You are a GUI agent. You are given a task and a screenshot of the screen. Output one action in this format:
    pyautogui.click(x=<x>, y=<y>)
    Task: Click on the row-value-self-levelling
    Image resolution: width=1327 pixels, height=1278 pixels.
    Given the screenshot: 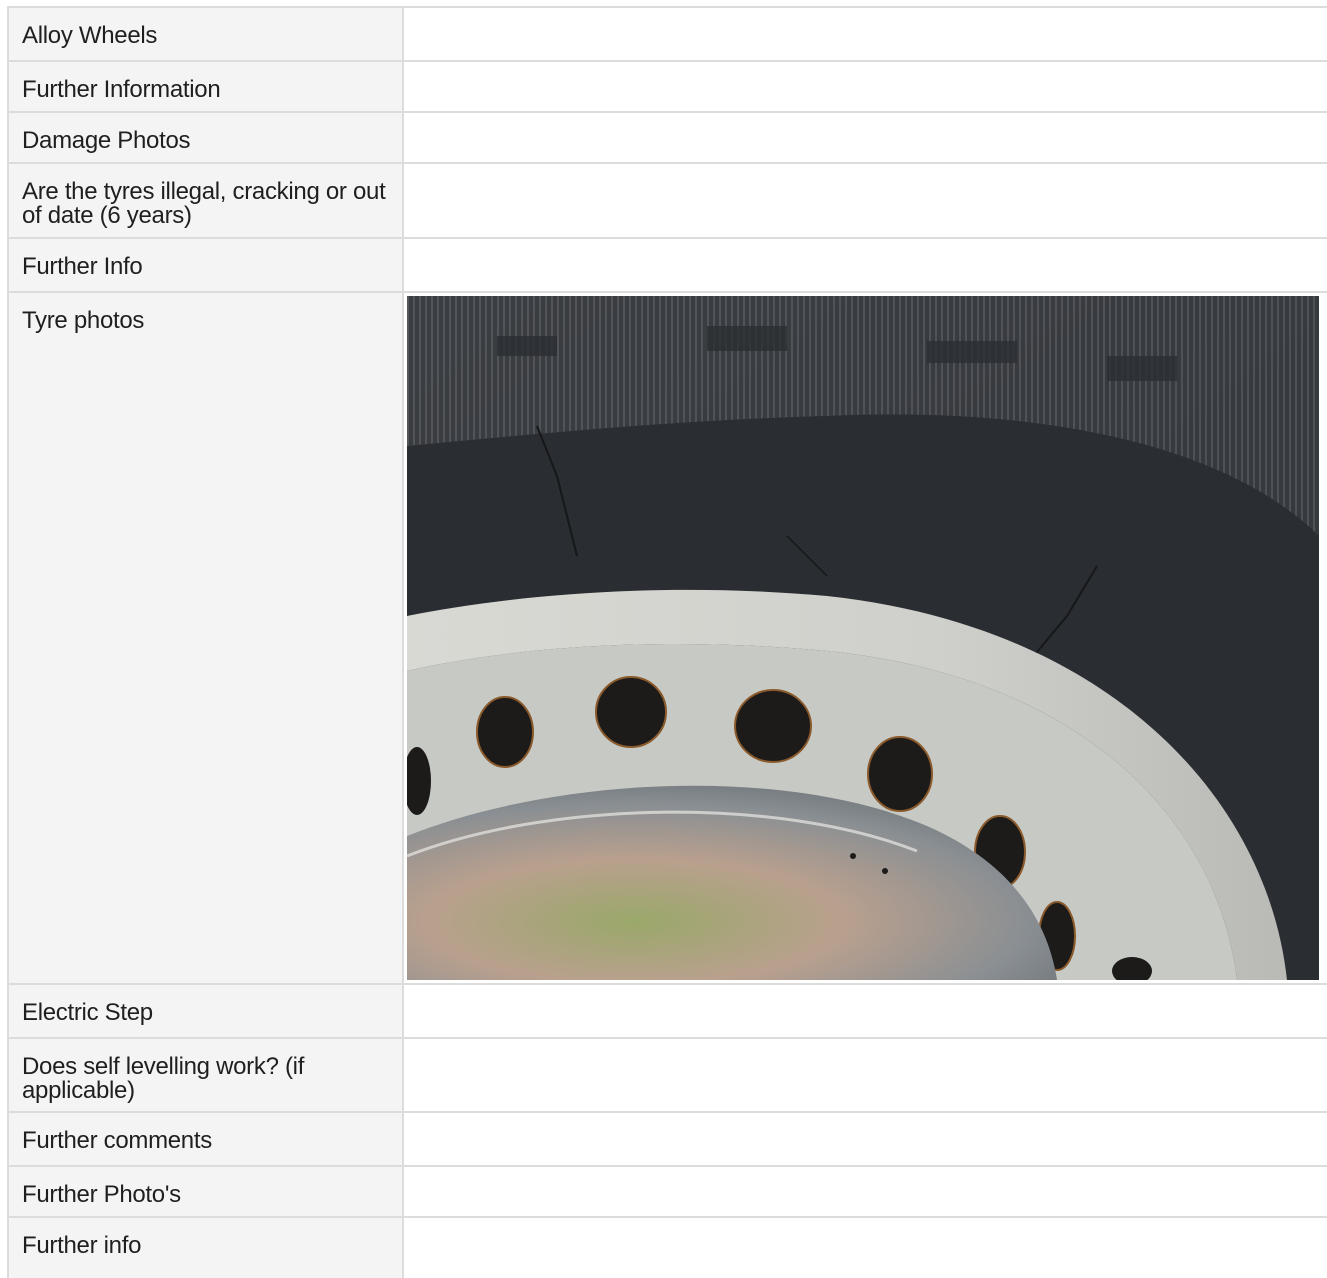 What is the action you would take?
    pyautogui.click(x=865, y=1075)
    